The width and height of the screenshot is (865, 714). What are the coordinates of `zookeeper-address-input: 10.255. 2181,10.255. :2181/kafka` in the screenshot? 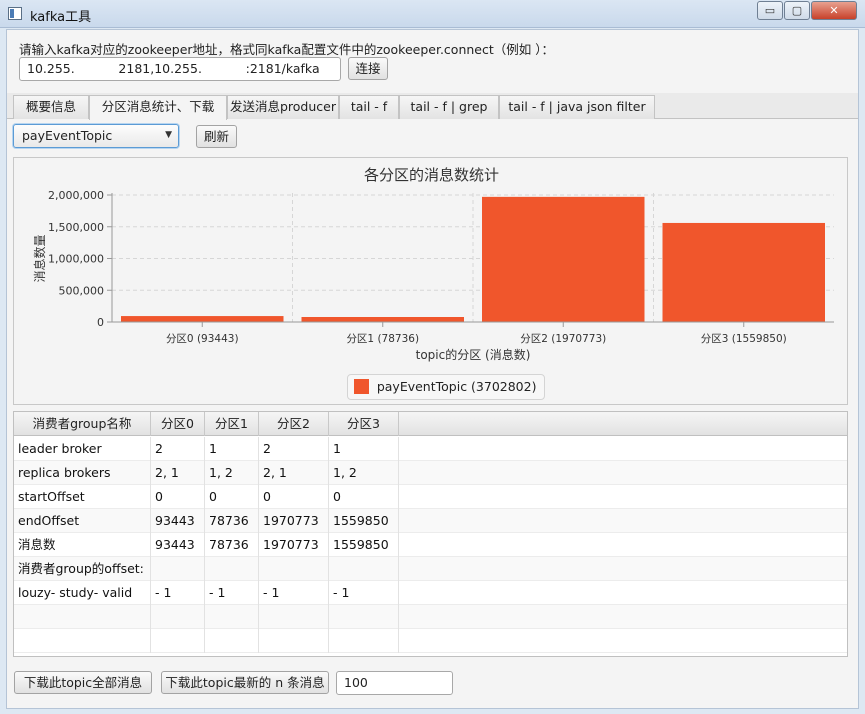 It's located at (180, 69).